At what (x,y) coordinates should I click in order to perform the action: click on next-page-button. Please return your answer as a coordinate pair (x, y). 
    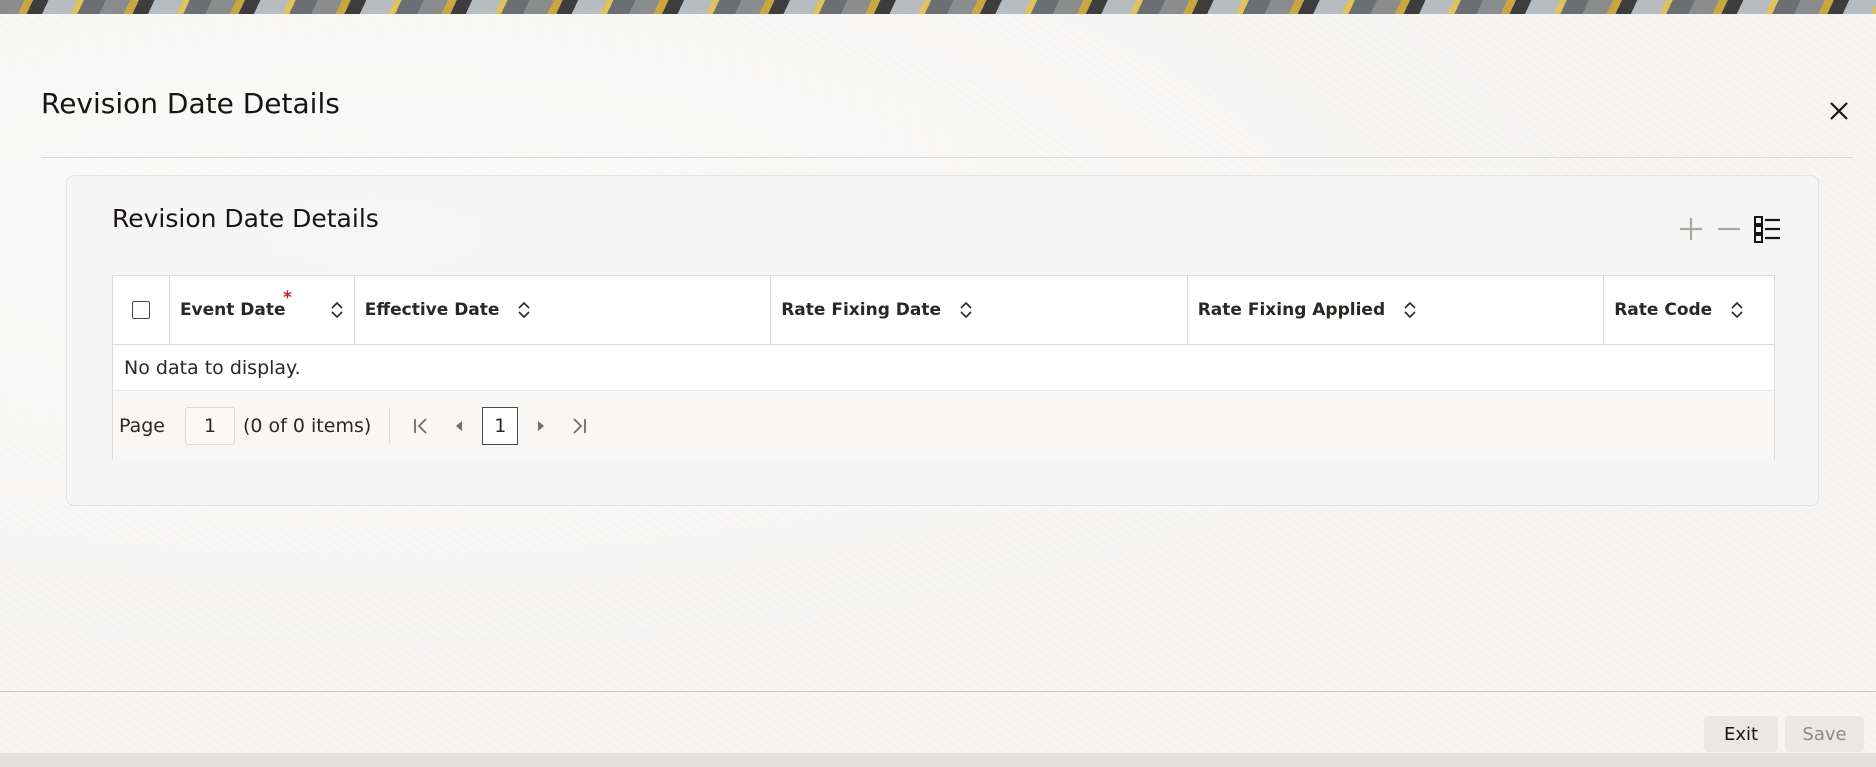
    Looking at the image, I should click on (541, 426).